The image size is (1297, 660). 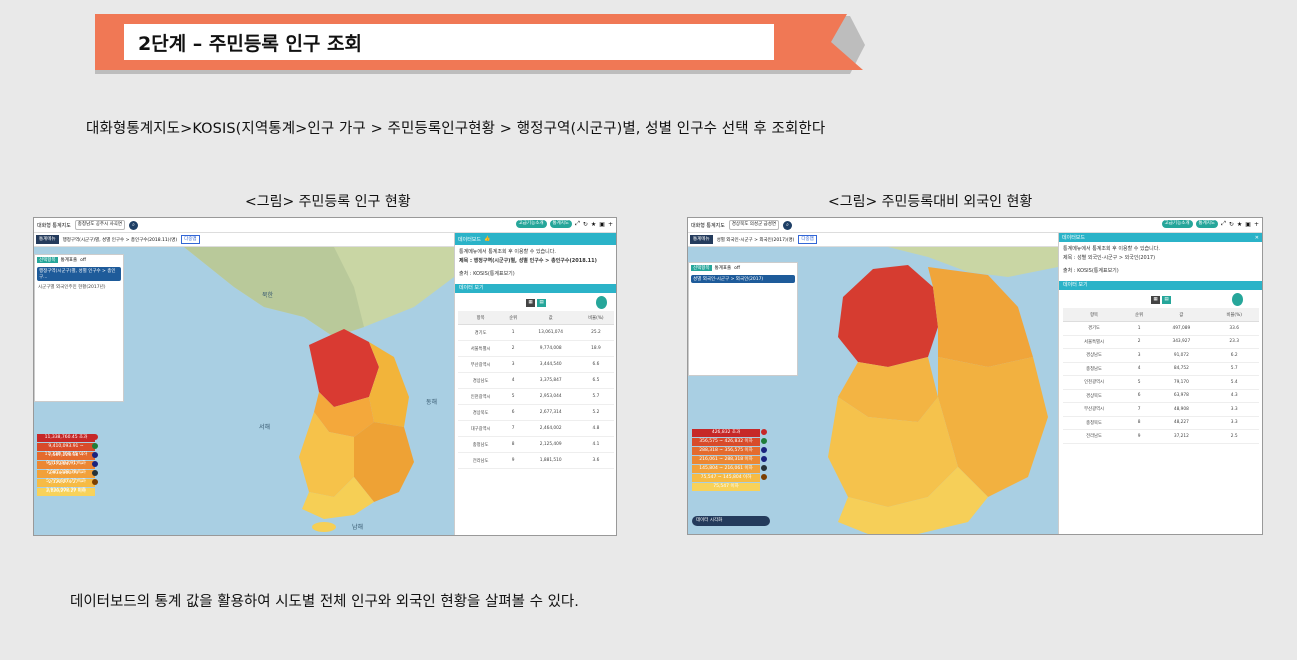 What do you see at coordinates (1139, 355) in the screenshot?
I see `table-cell: 3` at bounding box center [1139, 355].